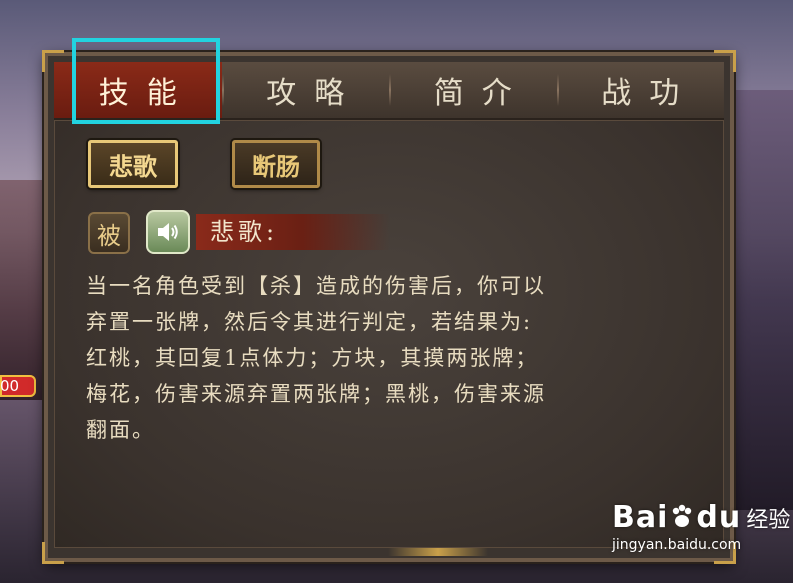 The image size is (793, 583). I want to click on skill-type-badge: 被, so click(109, 233).